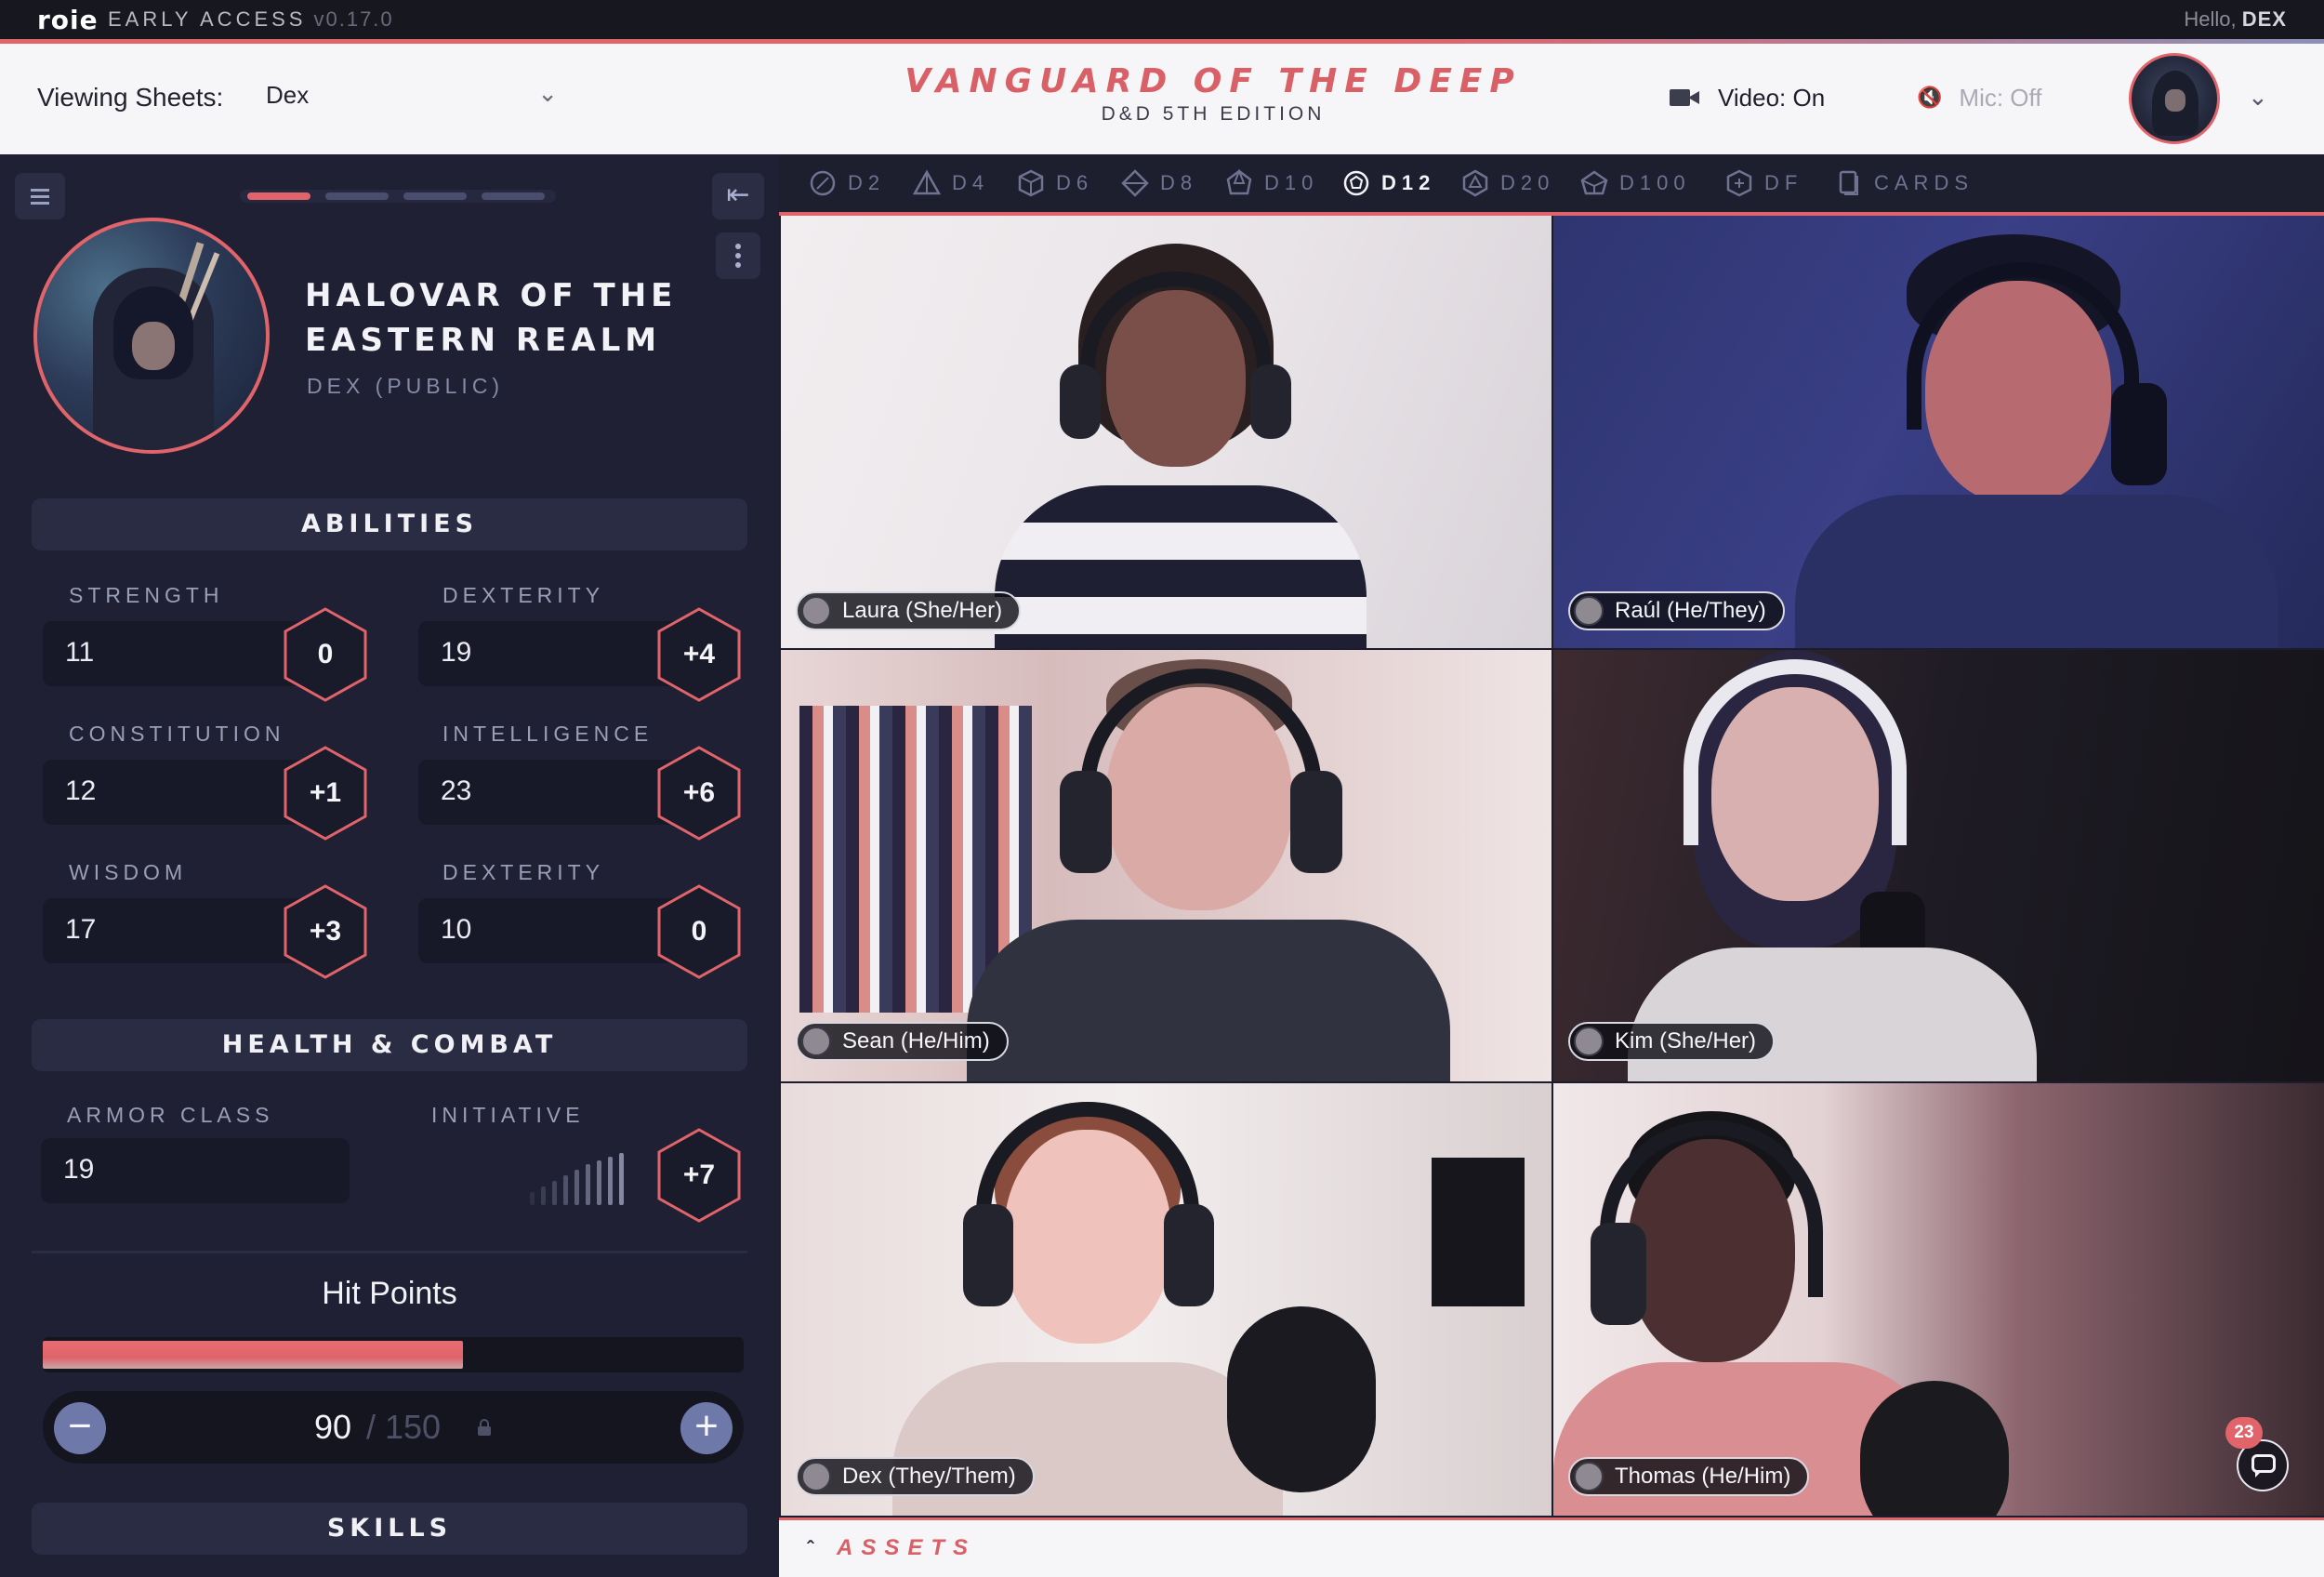 The width and height of the screenshot is (2324, 1577). What do you see at coordinates (1551, 1547) in the screenshot?
I see `assets-drawer: ˆ ASSETS` at bounding box center [1551, 1547].